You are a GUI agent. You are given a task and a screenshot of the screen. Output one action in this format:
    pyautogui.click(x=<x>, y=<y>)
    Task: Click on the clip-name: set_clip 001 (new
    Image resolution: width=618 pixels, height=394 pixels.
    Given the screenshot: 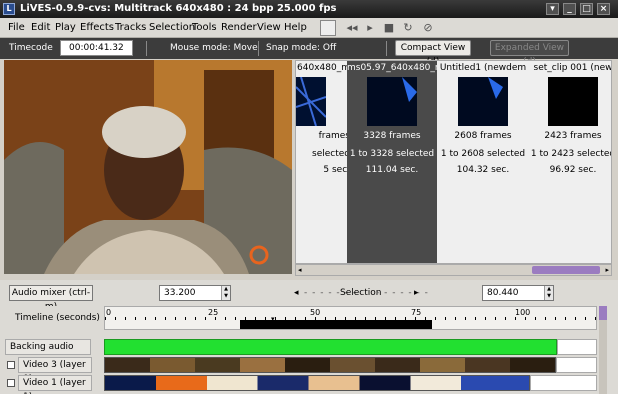 What is the action you would take?
    pyautogui.click(x=572, y=68)
    